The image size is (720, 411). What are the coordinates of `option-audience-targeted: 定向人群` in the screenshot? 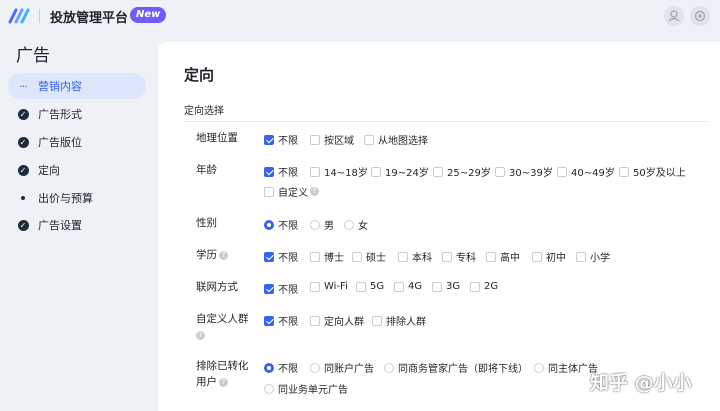 It's located at (337, 320).